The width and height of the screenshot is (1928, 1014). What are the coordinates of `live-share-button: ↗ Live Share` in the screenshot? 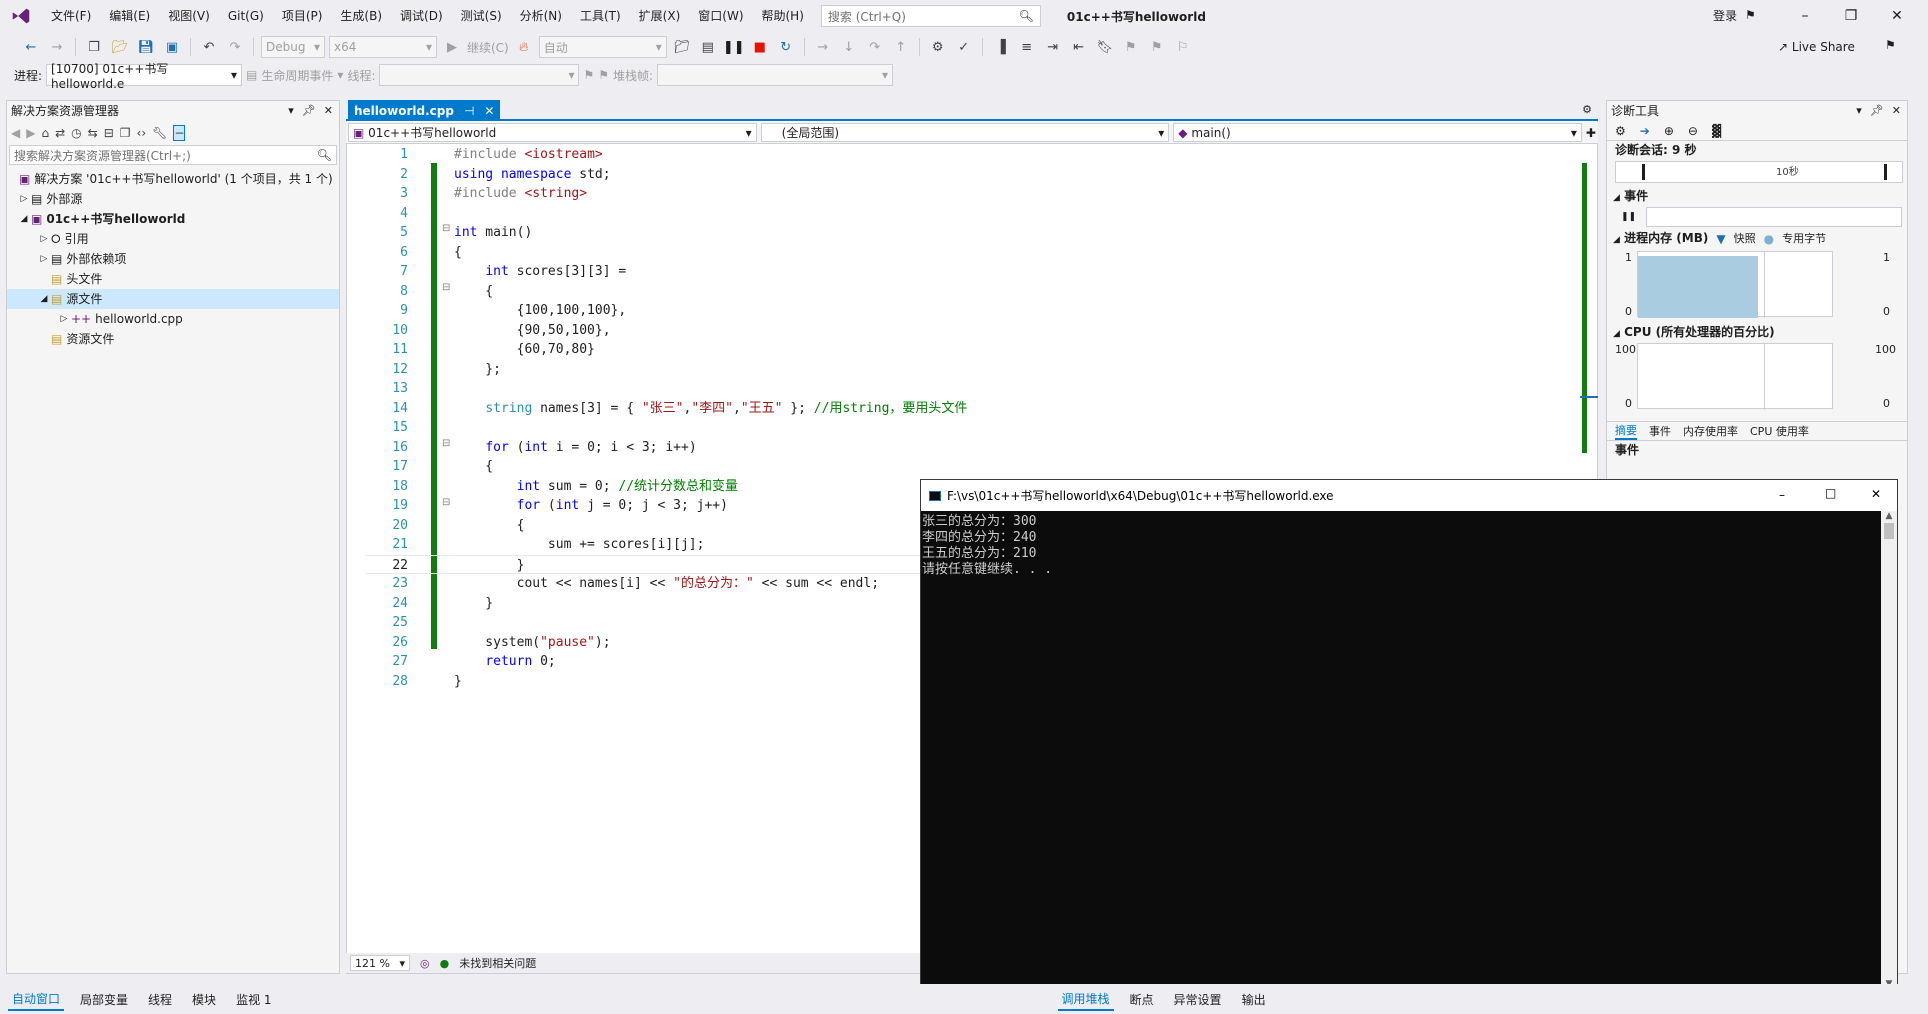 It's located at (1816, 47).